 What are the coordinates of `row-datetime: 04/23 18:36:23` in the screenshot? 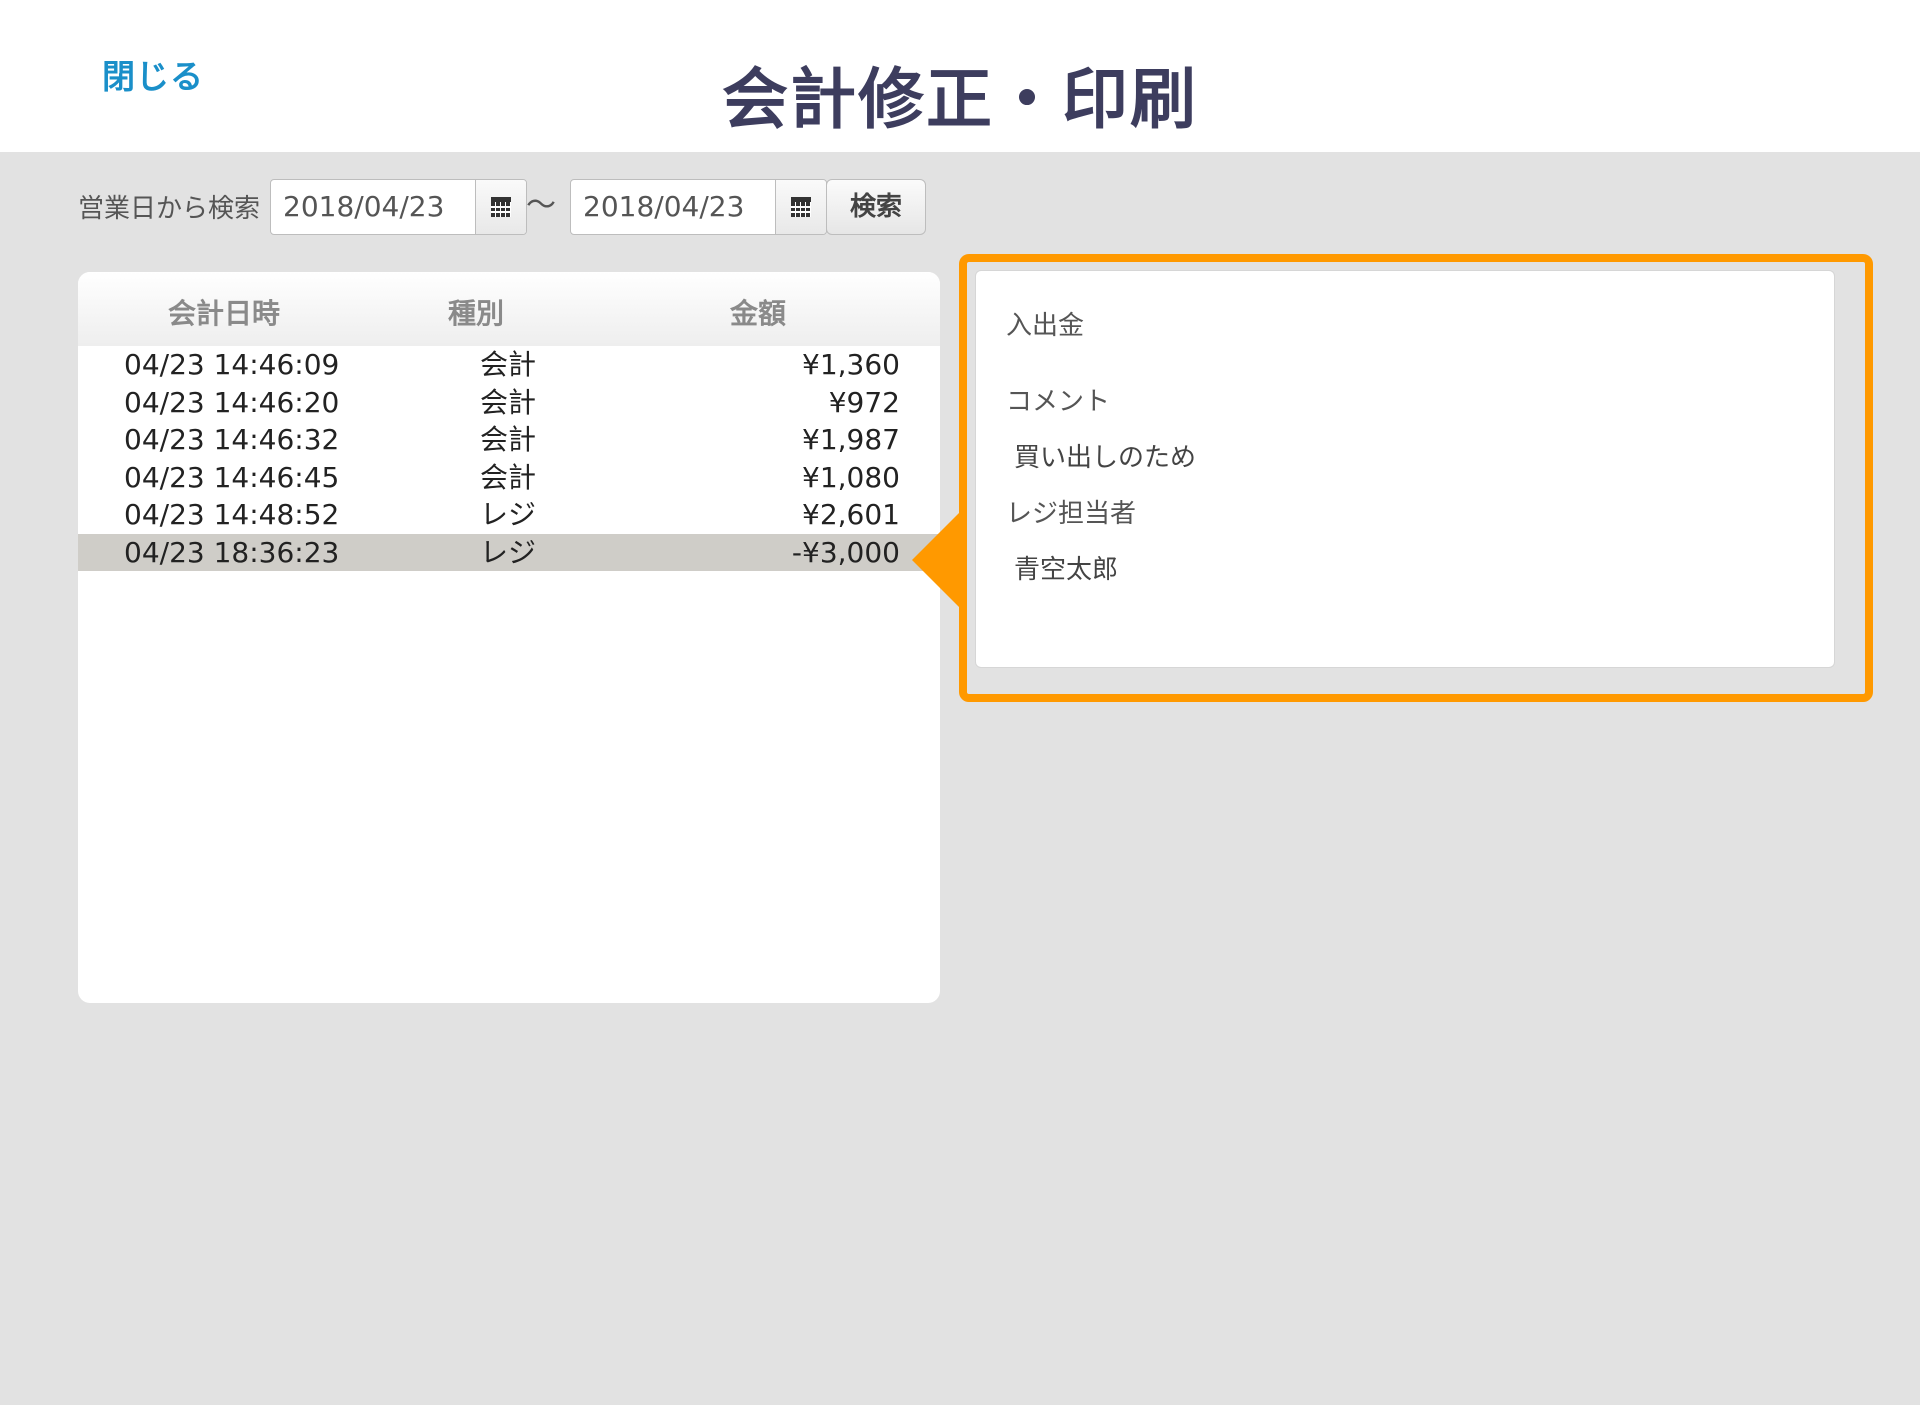 It's located at (232, 552).